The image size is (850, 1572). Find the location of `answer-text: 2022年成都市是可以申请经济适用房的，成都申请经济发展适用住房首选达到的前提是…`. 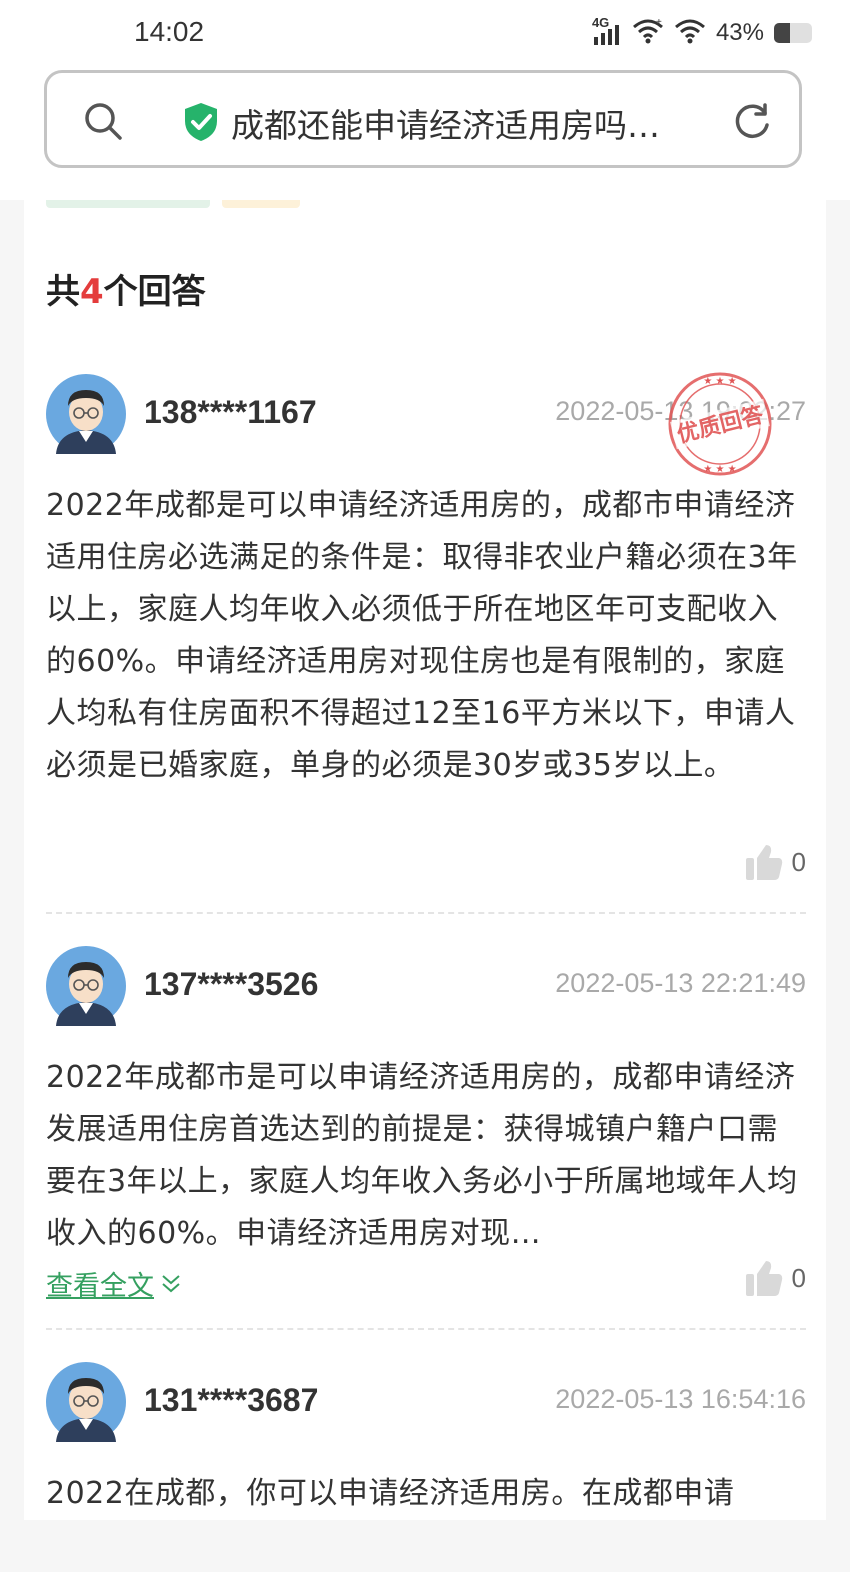

answer-text: 2022年成都市是可以申请经济适用房的，成都申请经济发展适用住房首选达到的前提是… is located at coordinates (422, 1155).